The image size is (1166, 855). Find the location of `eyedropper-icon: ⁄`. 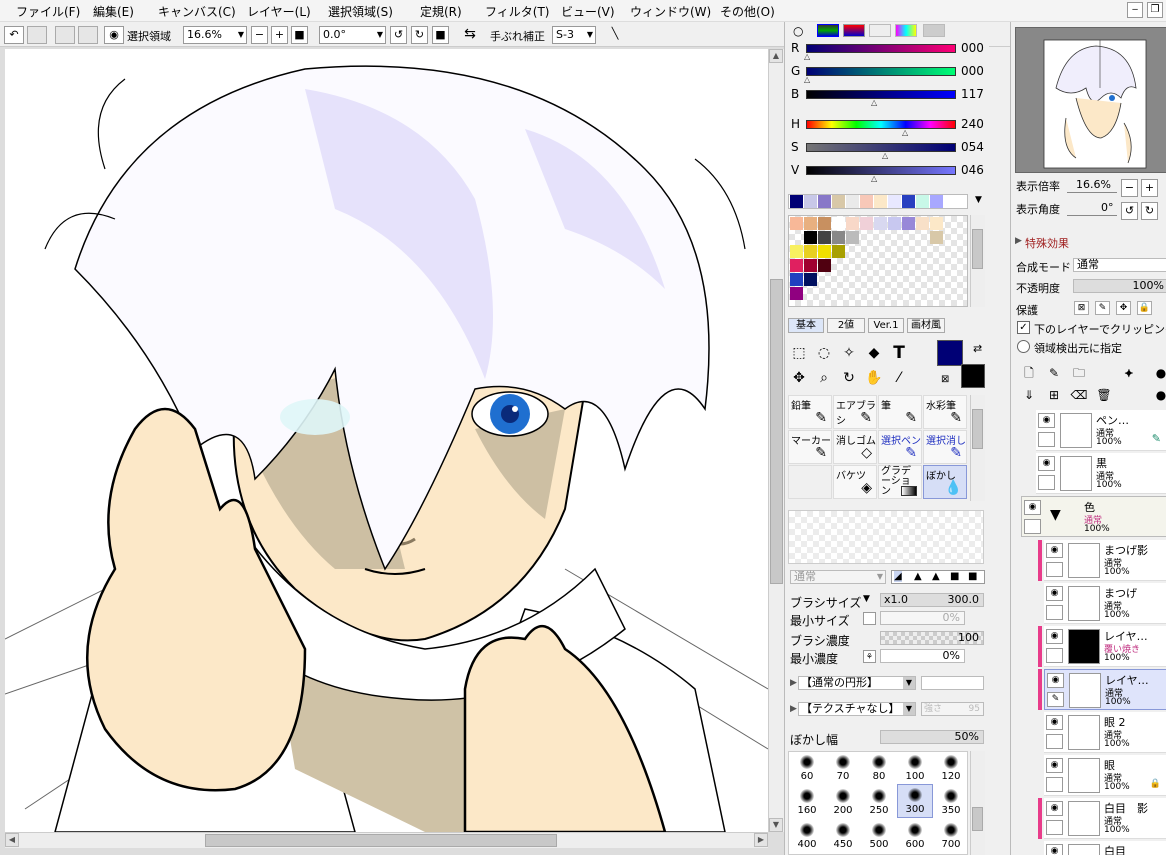

eyedropper-icon: ⁄ is located at coordinates (899, 378).